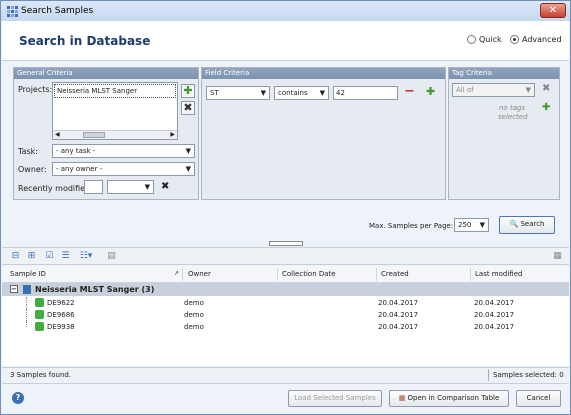 The height and width of the screenshot is (415, 571). Describe the element at coordinates (285, 256) in the screenshot. I see `results-toolbar: ⊟ ⊞ ☑ ☰ ☷▾ ▤ ▦` at that location.